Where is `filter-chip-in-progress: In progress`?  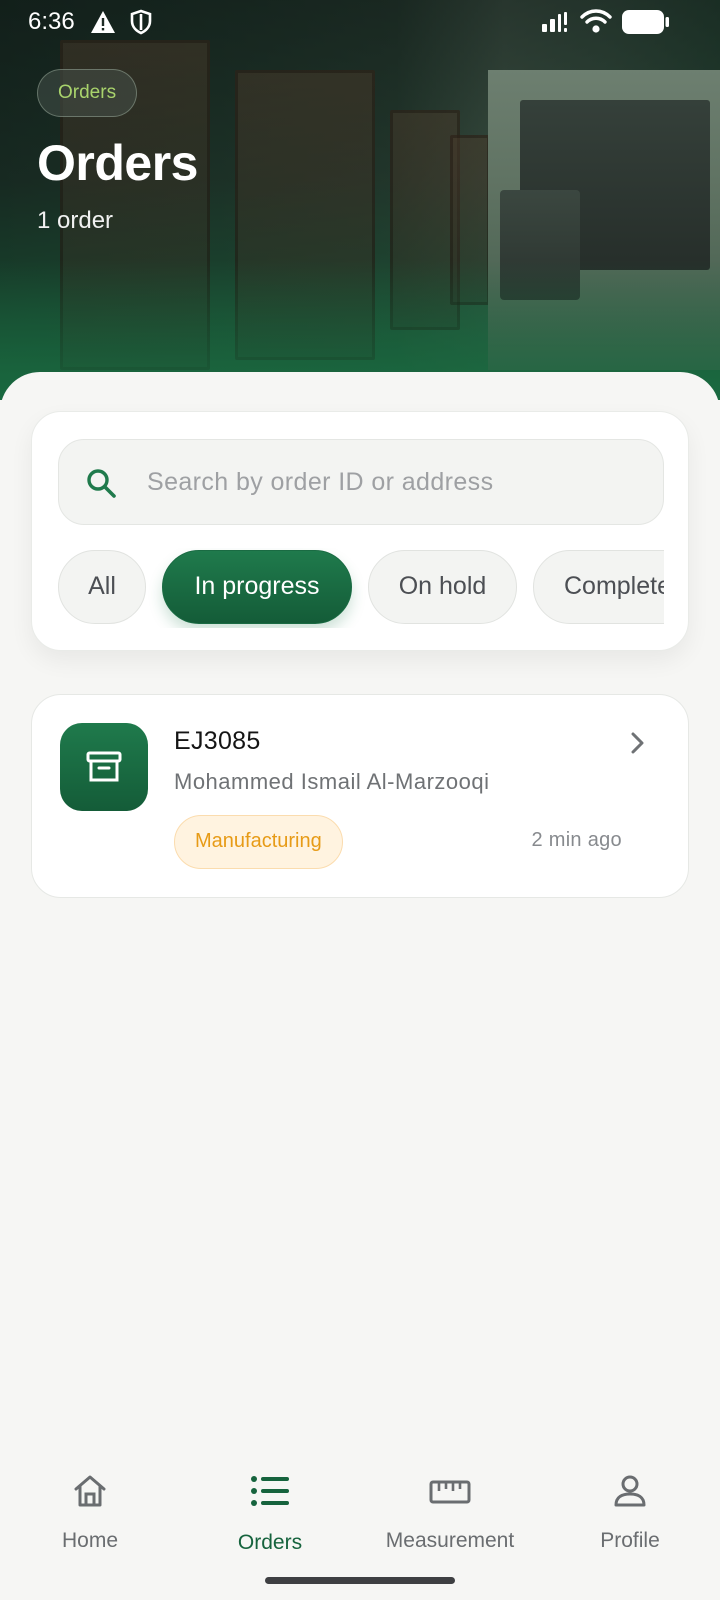
filter-chip-in-progress: In progress is located at coordinates (257, 587).